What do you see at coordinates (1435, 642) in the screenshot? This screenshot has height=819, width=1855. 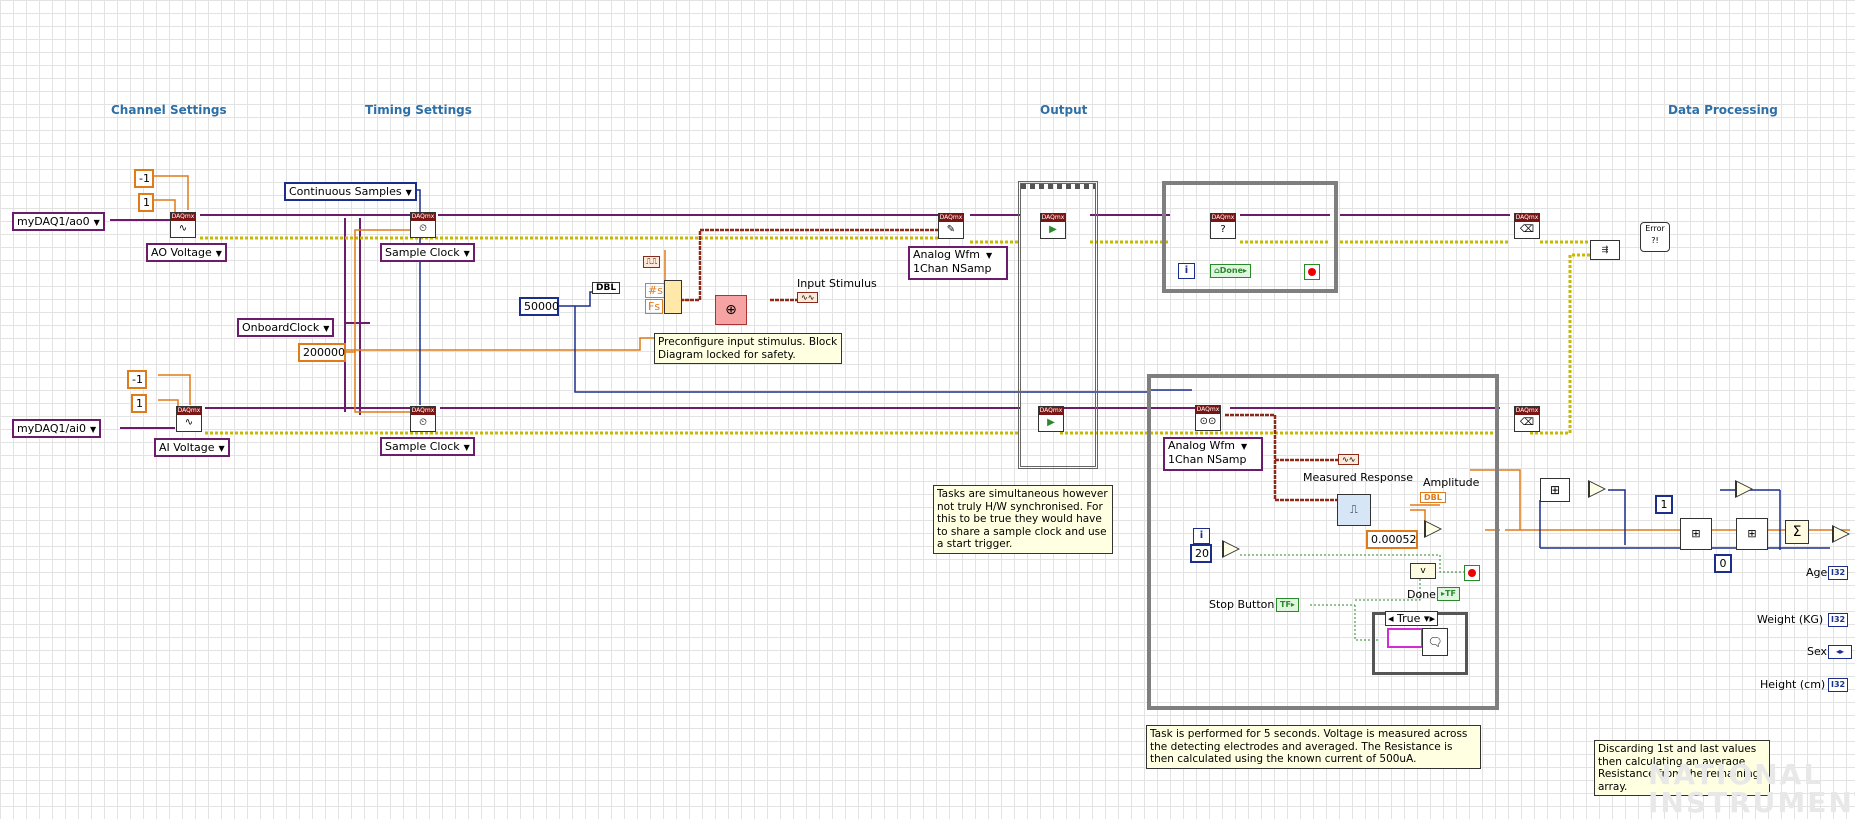 I see `dialog-icon: 🗨` at bounding box center [1435, 642].